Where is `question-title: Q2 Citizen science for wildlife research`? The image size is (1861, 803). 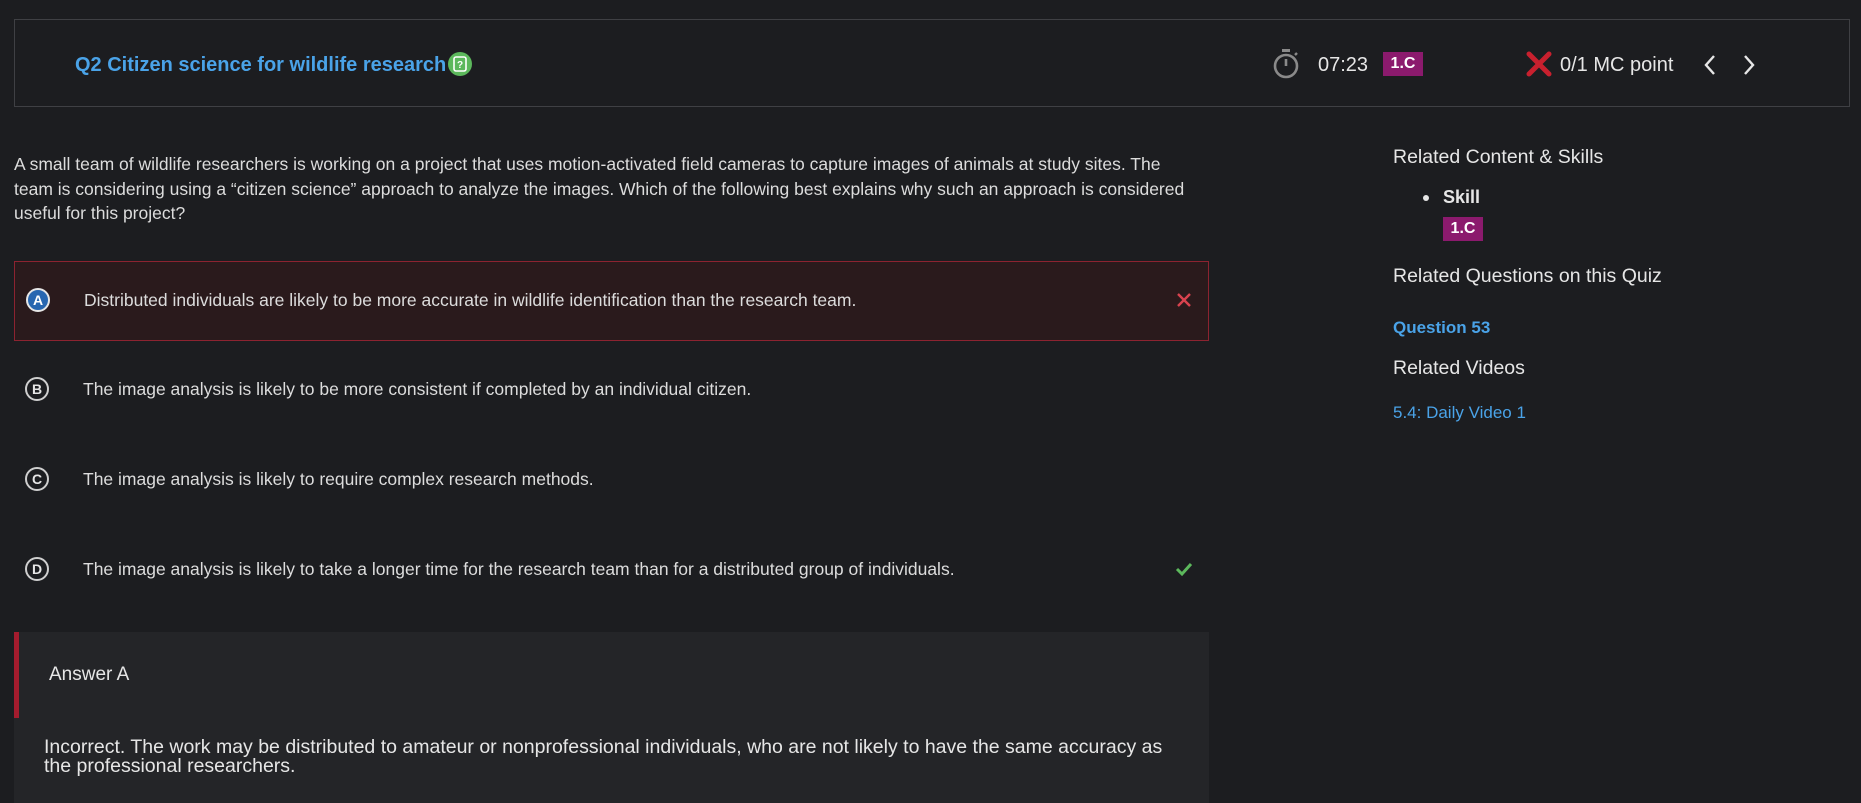
question-title: Q2 Citizen science for wildlife research is located at coordinates (260, 65).